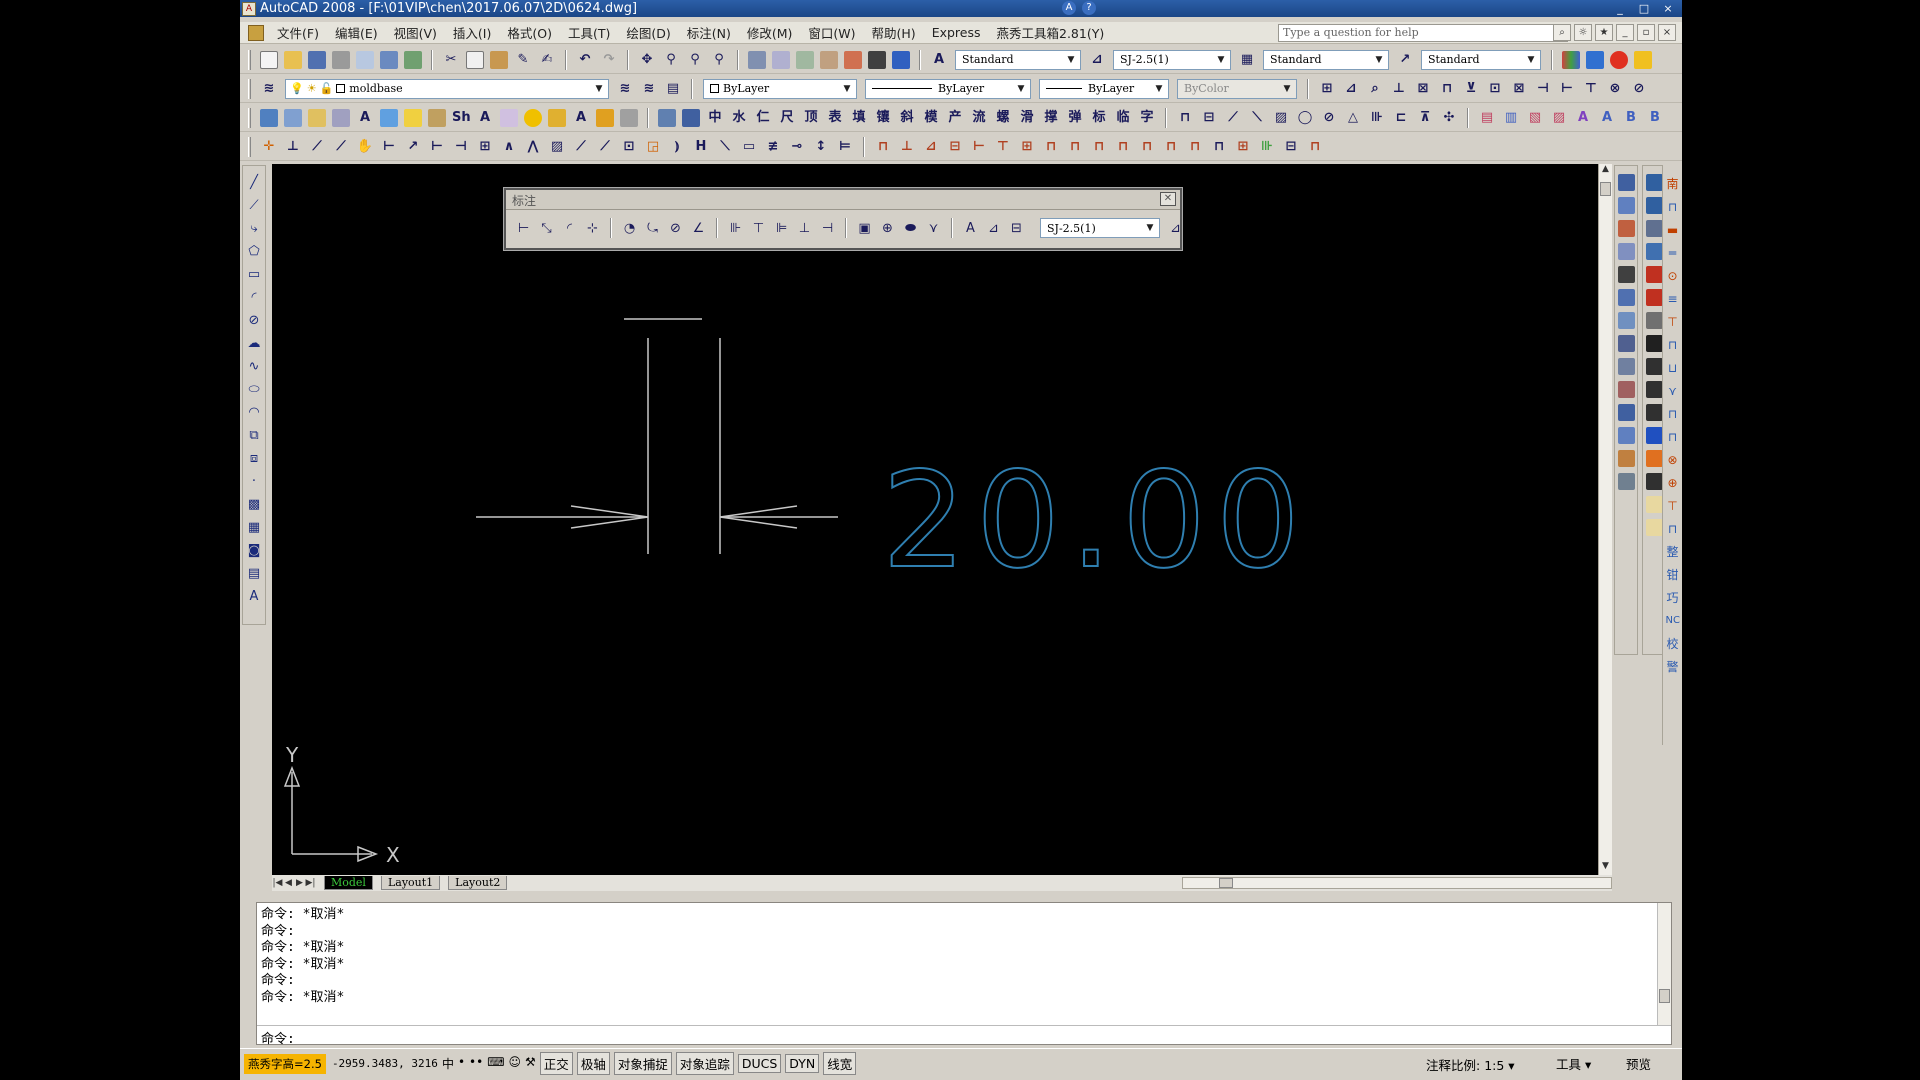 This screenshot has width=1920, height=1080. What do you see at coordinates (1099, 147) in the screenshot?
I see `yx-mold-10-icon: ⊓` at bounding box center [1099, 147].